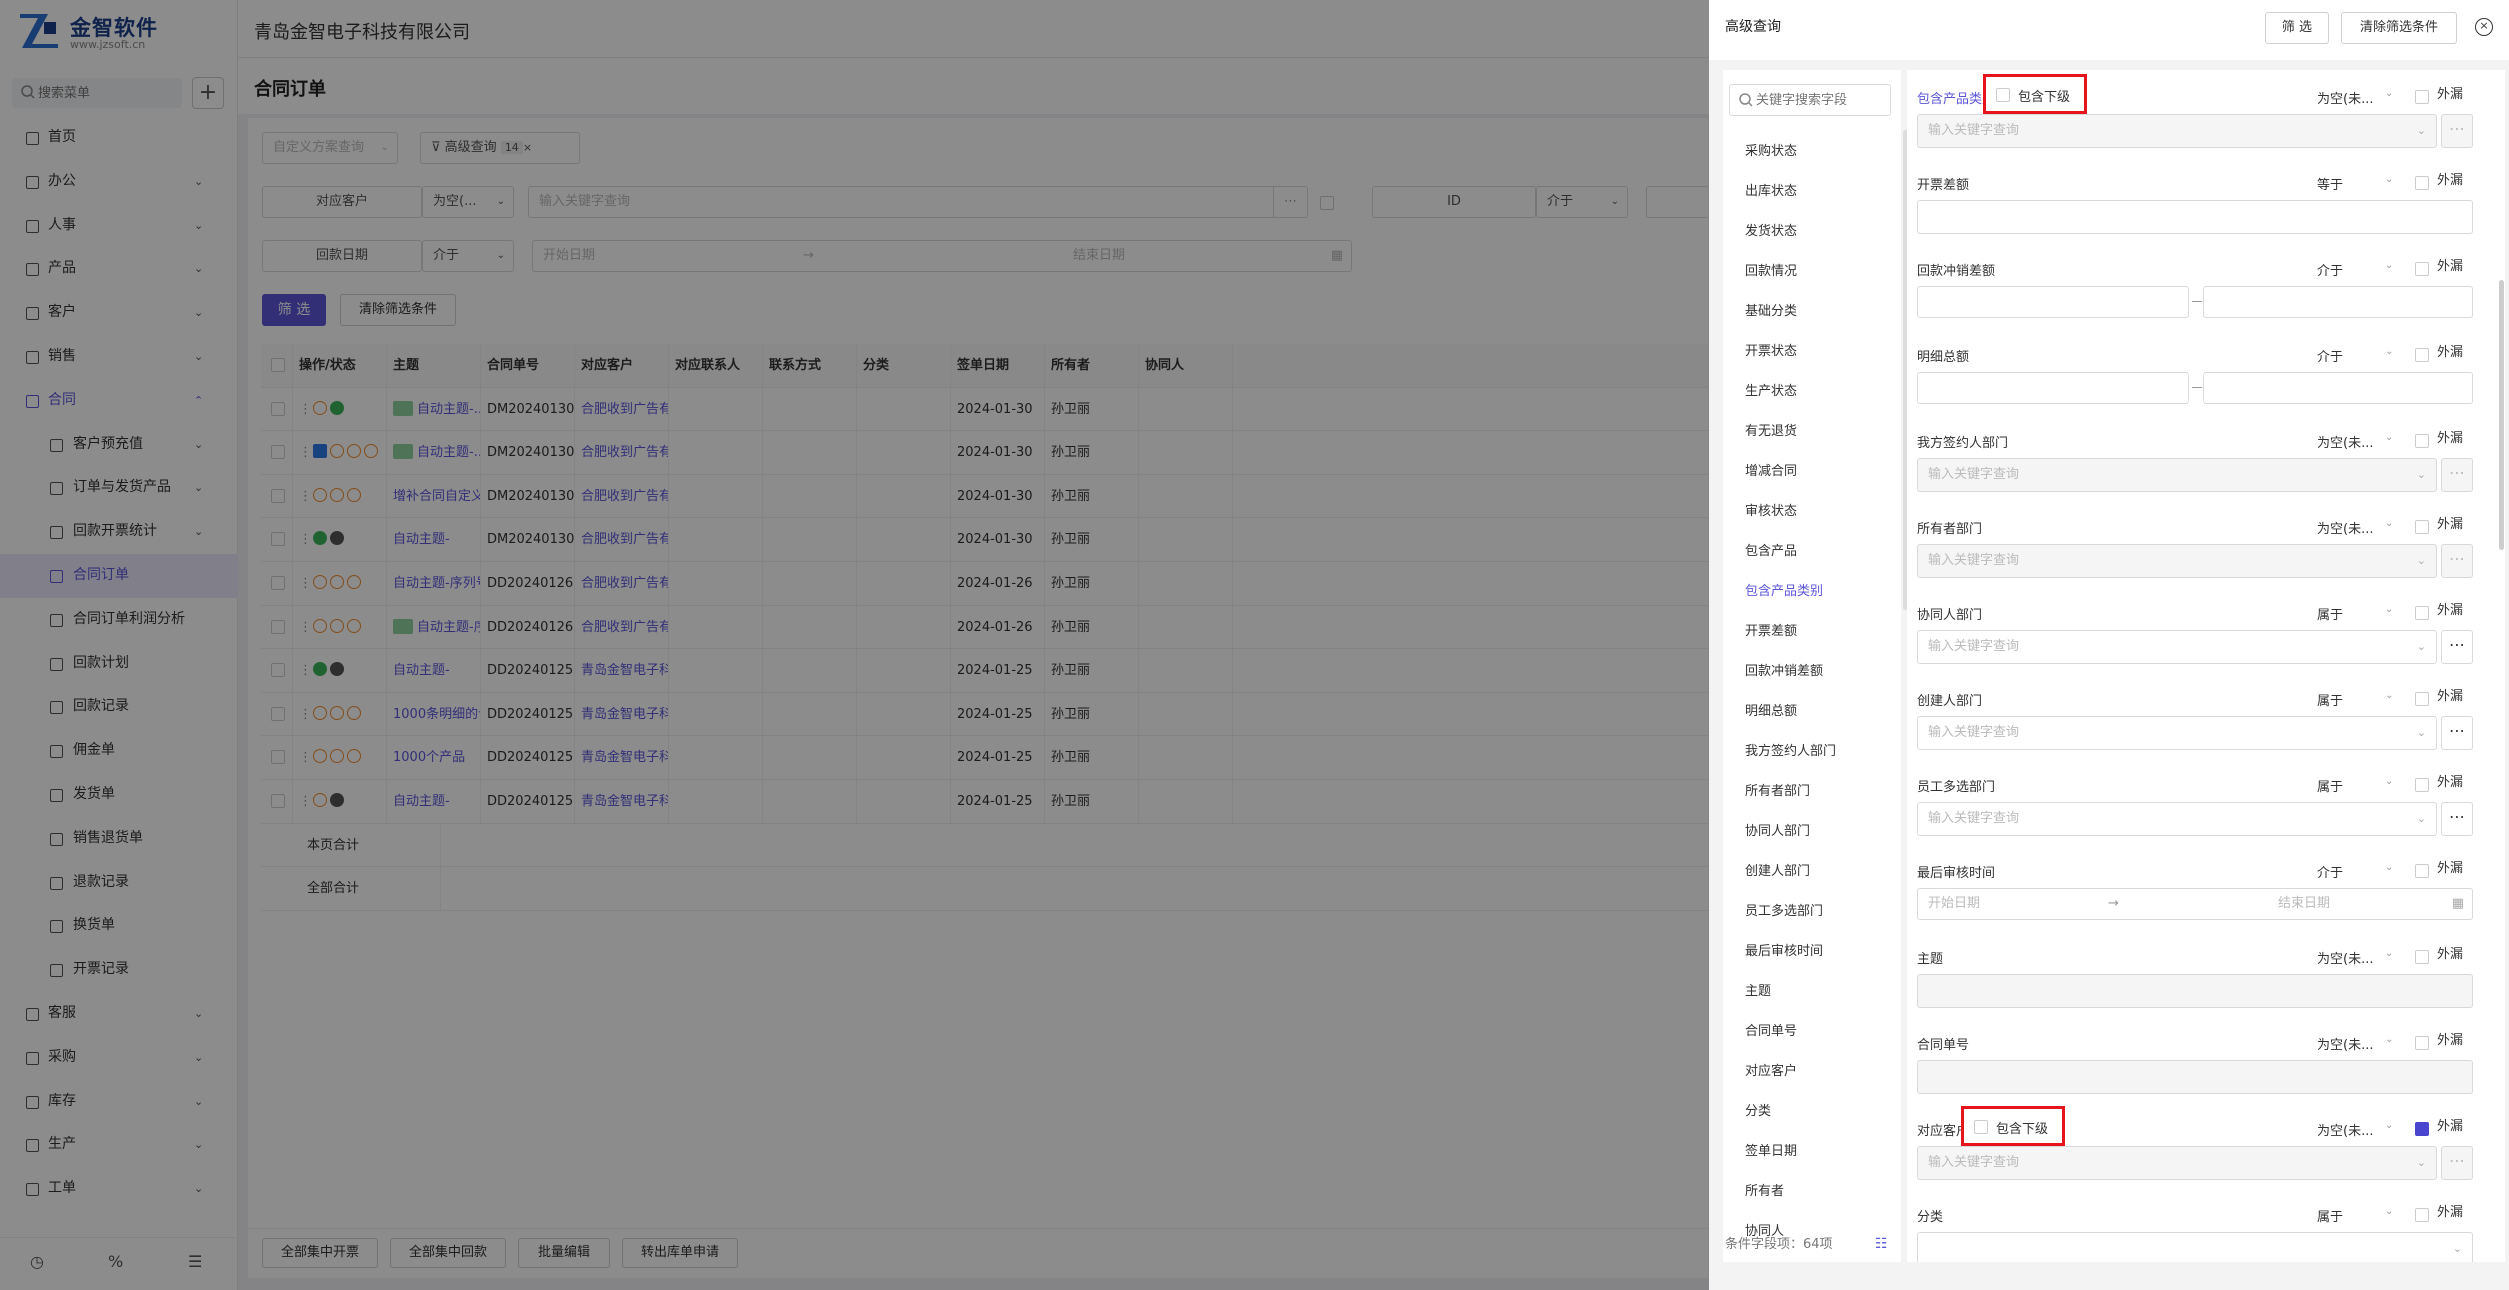 Image resolution: width=2509 pixels, height=1290 pixels. I want to click on range-separator, so click(2197, 301).